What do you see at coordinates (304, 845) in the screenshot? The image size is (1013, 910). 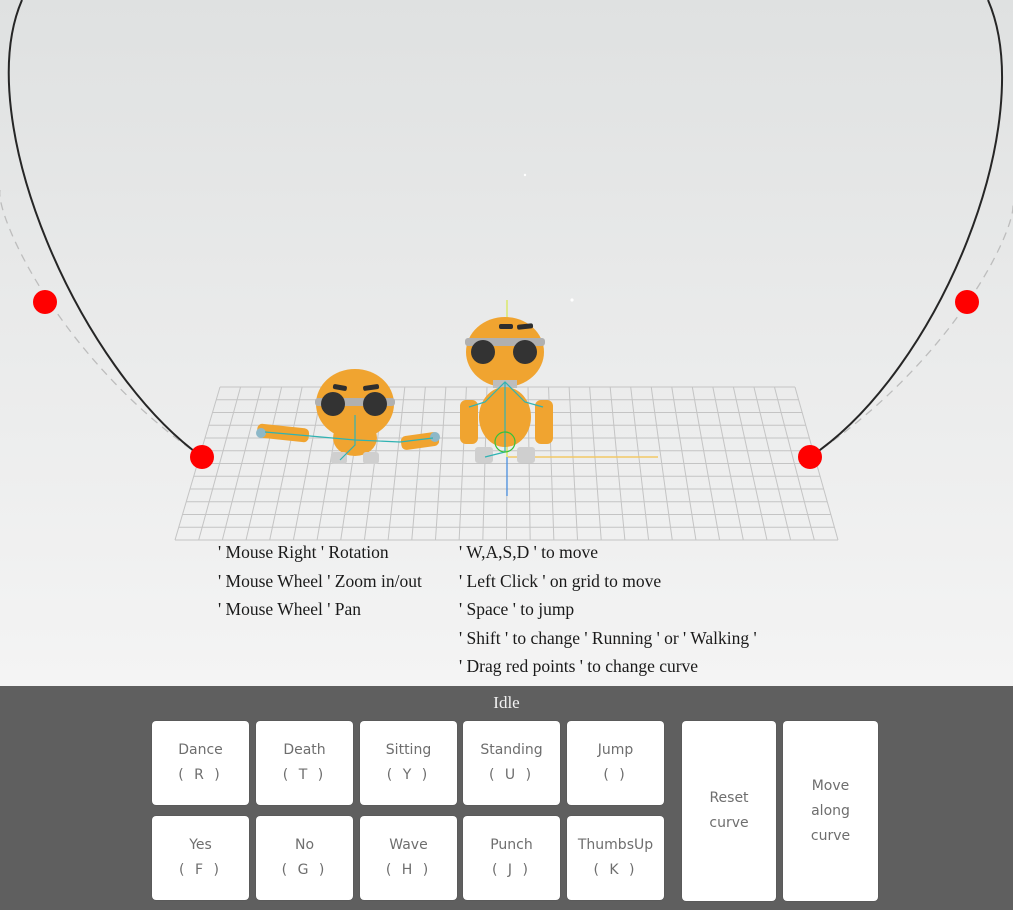 I see `button-label: No` at bounding box center [304, 845].